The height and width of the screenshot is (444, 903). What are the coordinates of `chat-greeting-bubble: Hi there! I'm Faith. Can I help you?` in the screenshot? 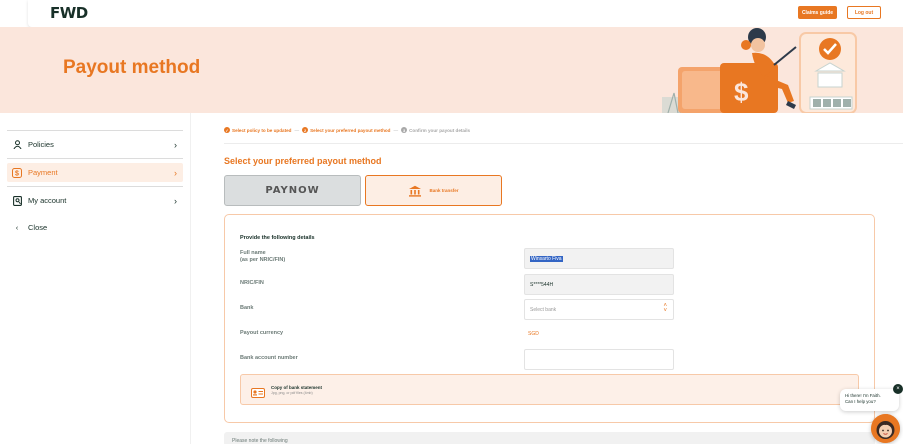 It's located at (869, 400).